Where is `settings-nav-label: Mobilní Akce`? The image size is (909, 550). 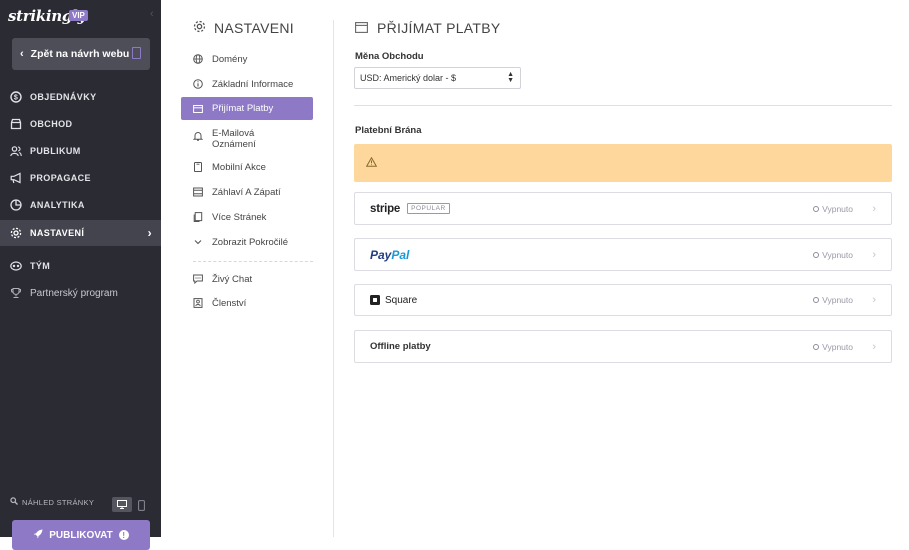
settings-nav-label: Mobilní Akce is located at coordinates (239, 167).